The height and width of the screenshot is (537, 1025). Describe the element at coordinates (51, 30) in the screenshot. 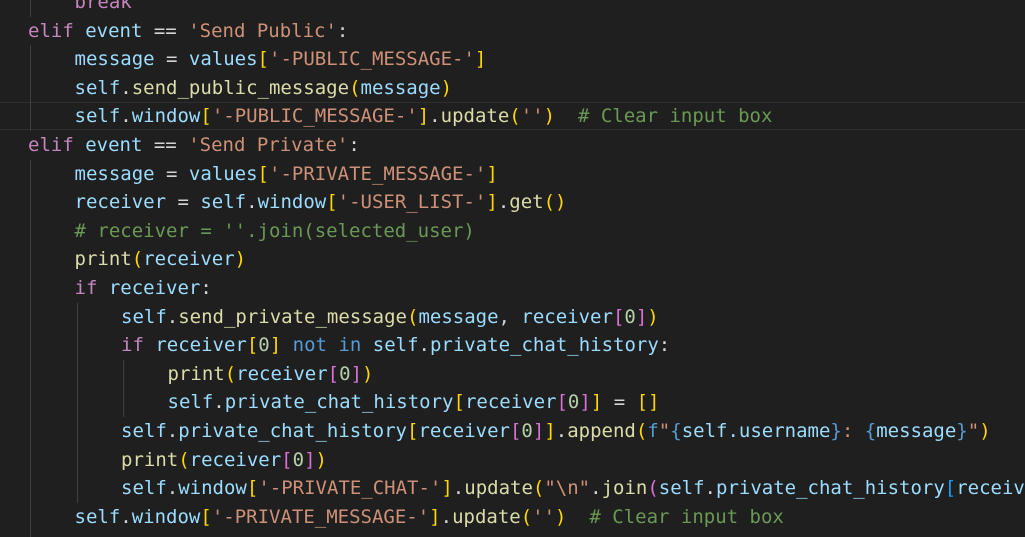

I see `code-token: elif` at that location.